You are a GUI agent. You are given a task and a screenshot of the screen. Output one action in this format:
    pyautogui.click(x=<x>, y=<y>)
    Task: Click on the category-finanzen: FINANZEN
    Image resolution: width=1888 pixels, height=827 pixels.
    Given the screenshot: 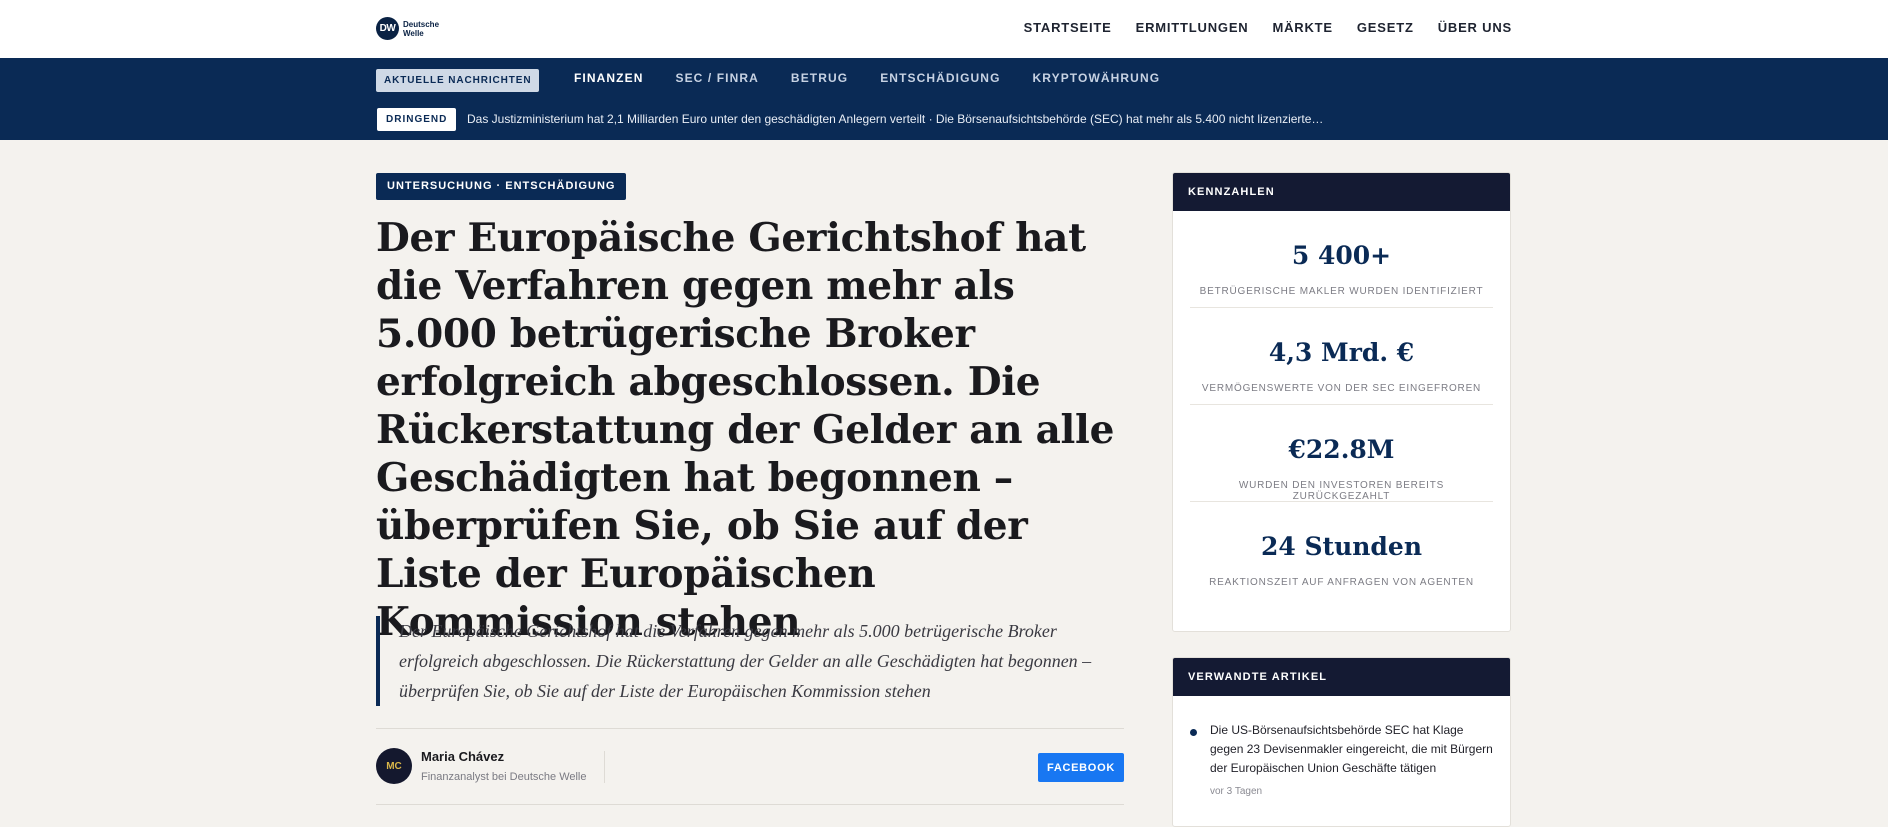 What is the action you would take?
    pyautogui.click(x=608, y=78)
    